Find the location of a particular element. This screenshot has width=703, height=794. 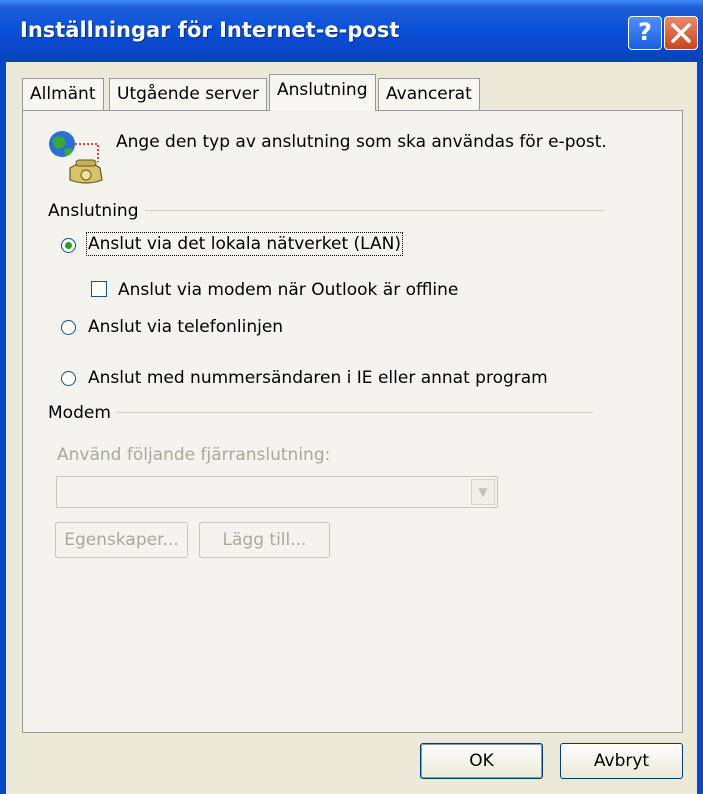

modem-group-line is located at coordinates (320, 412).